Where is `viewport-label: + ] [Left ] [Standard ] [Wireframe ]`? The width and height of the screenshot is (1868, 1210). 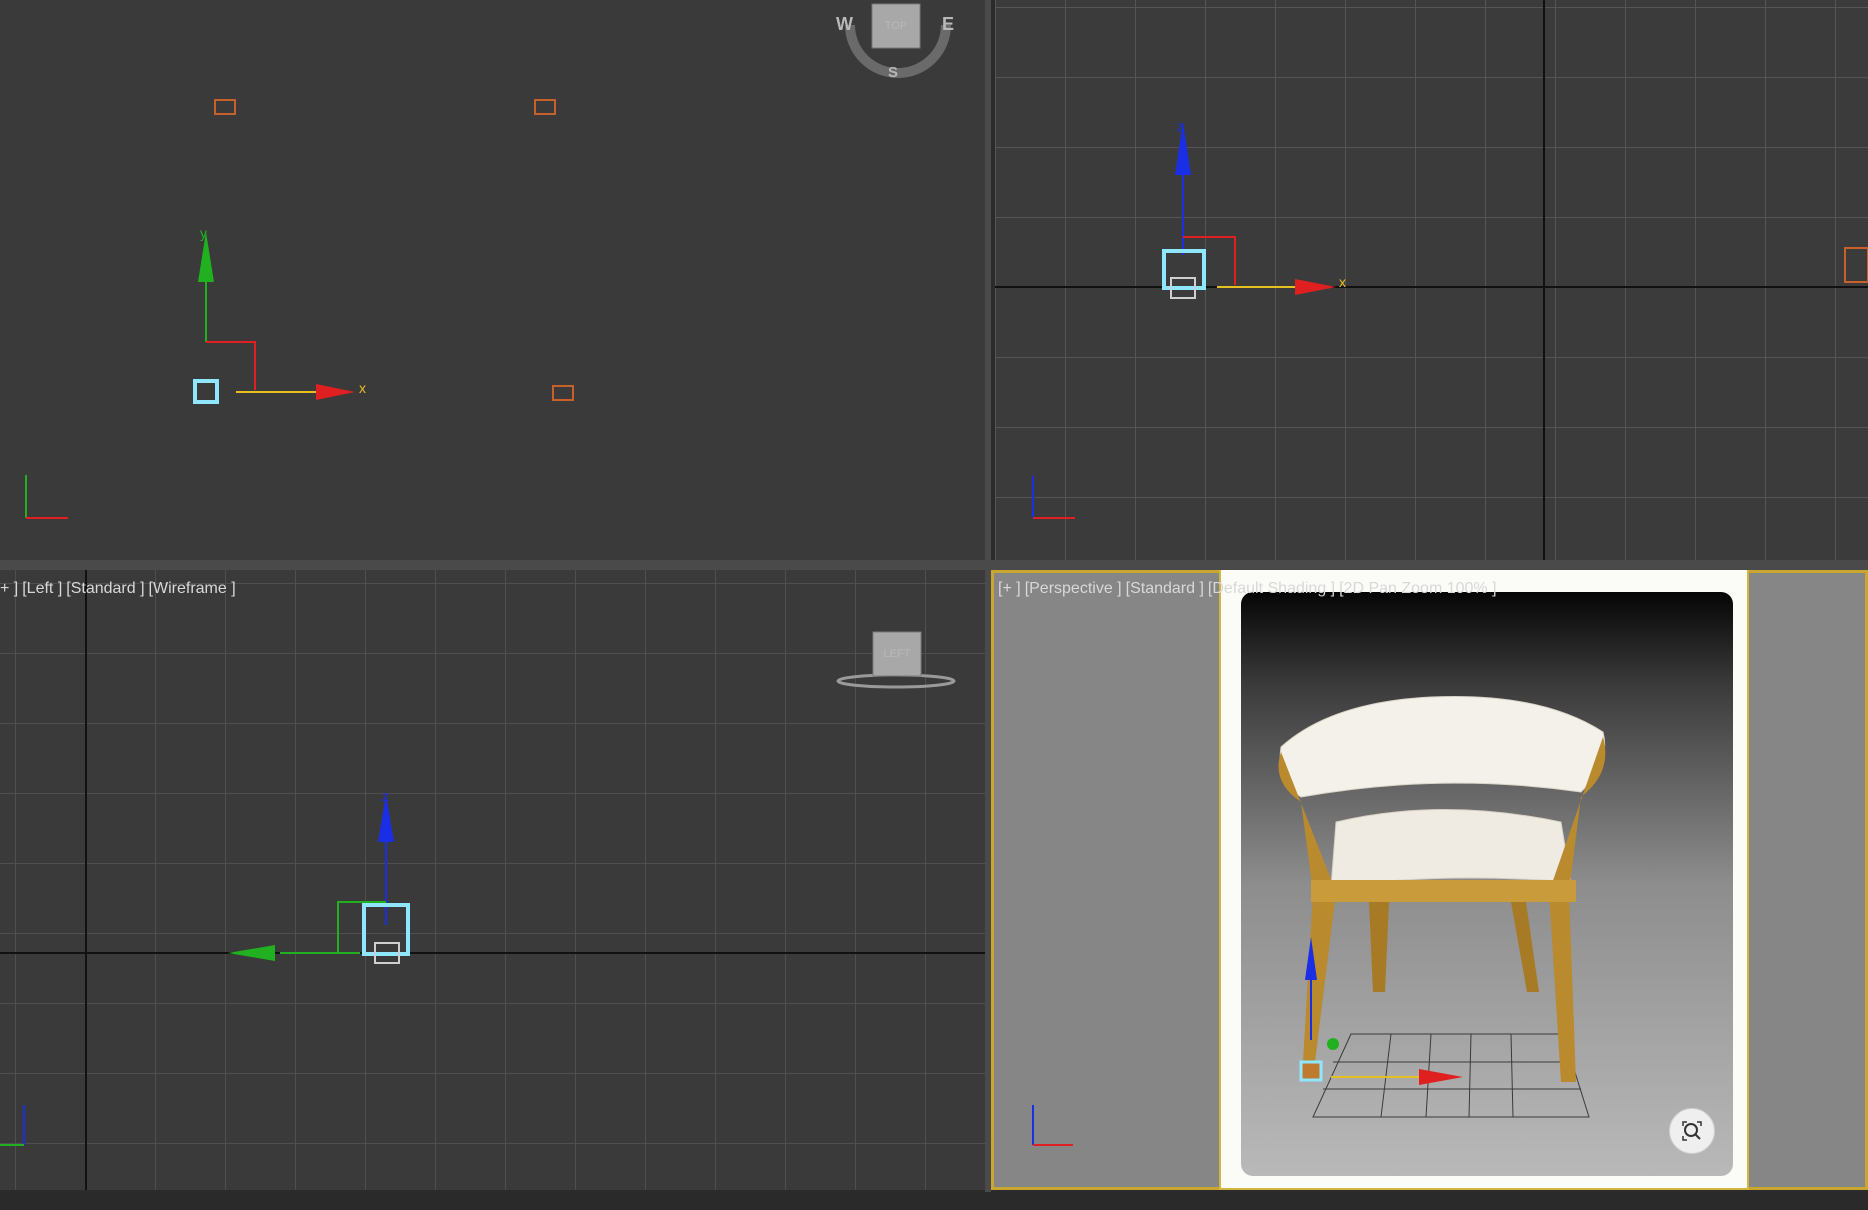
viewport-label: + ] [Left ] [Standard ] [Wireframe ] is located at coordinates (120, 589).